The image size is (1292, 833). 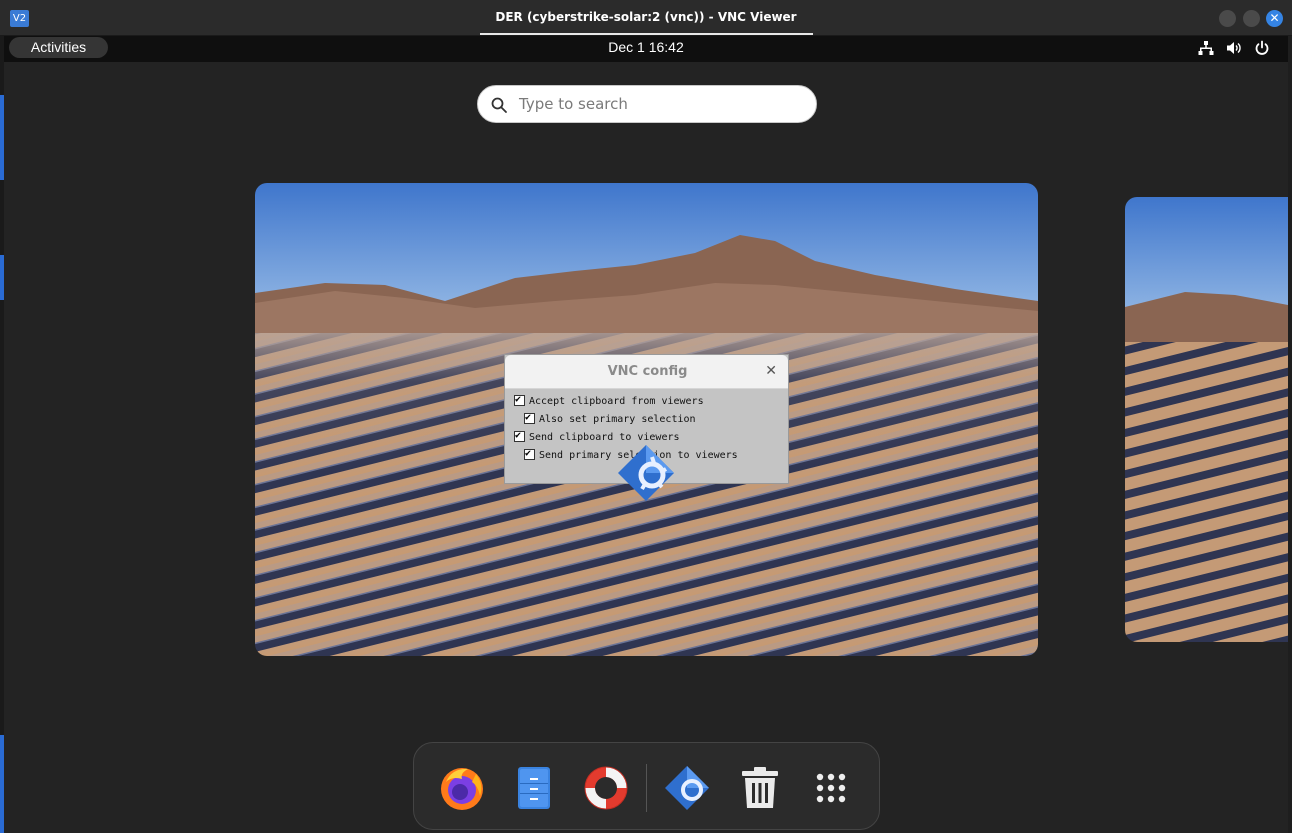 I want to click on close-button: ✕, so click(x=1274, y=18).